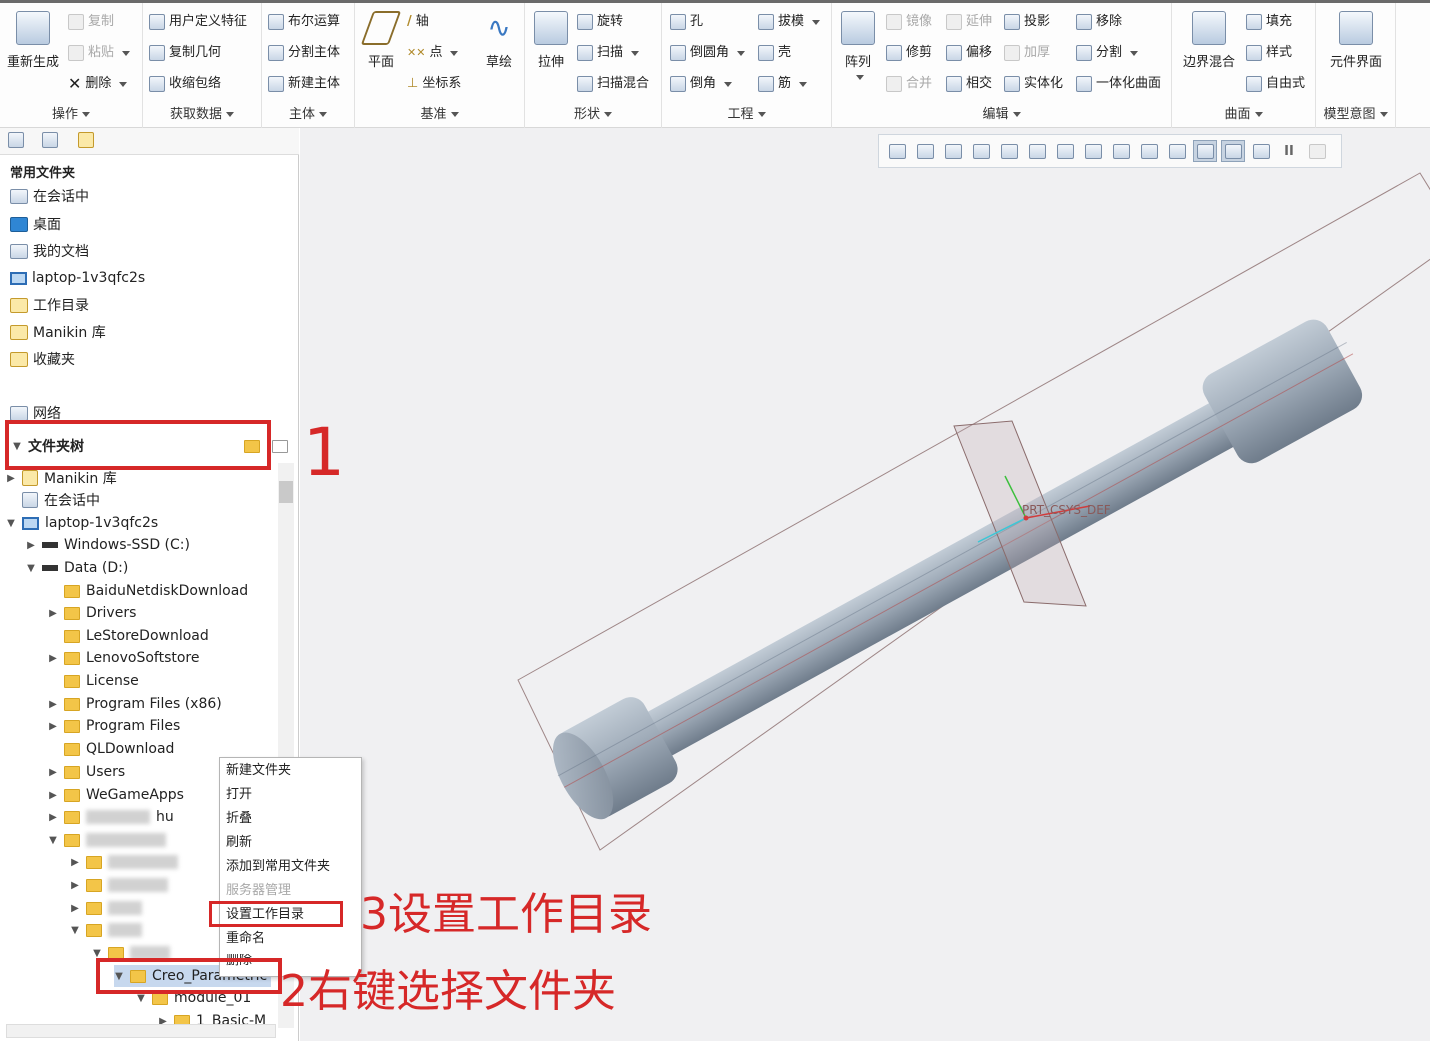 This screenshot has height=1041, width=1430. Describe the element at coordinates (1001, 112) in the screenshot. I see `group-label-editing: 编辑` at that location.